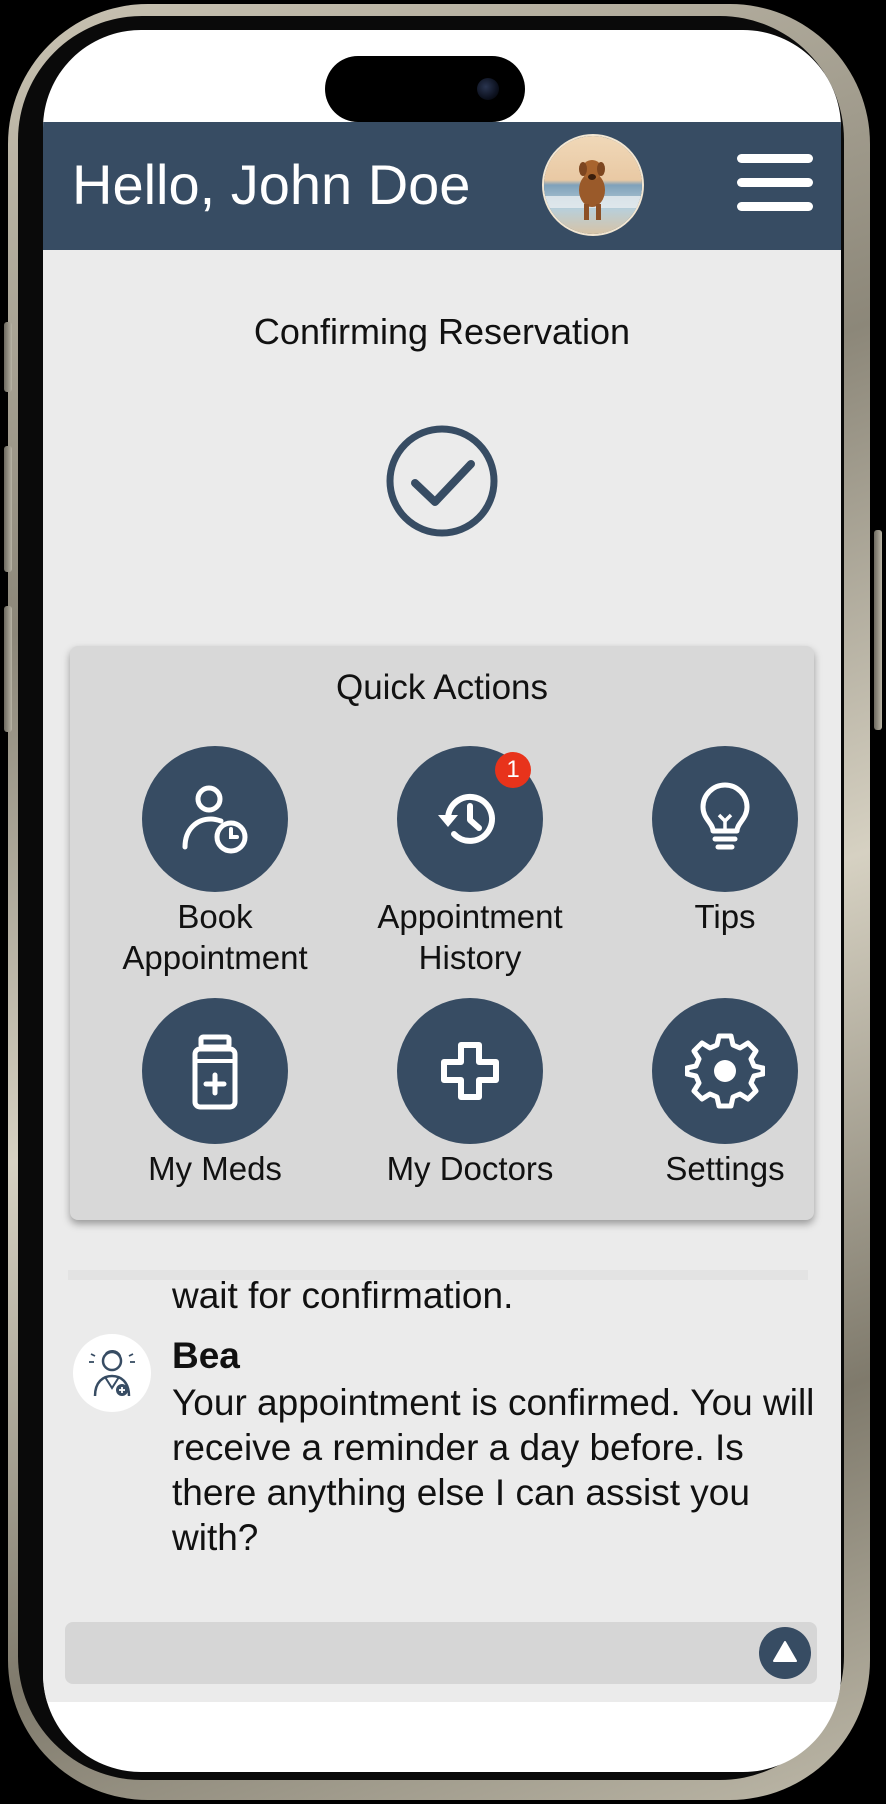 This screenshot has height=1804, width=886. I want to click on book-appointment-label-line2: Appointment, so click(215, 957).